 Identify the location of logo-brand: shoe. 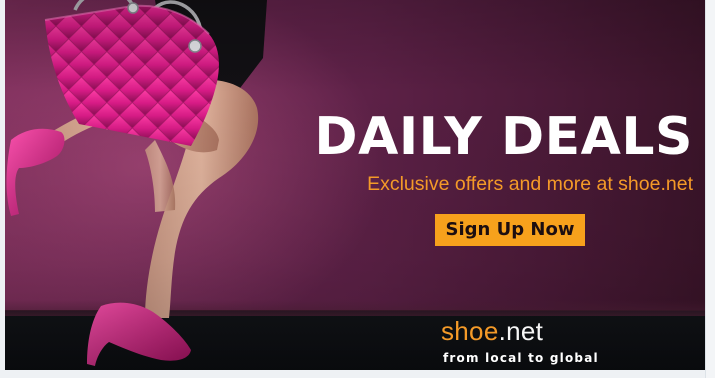
(470, 331).